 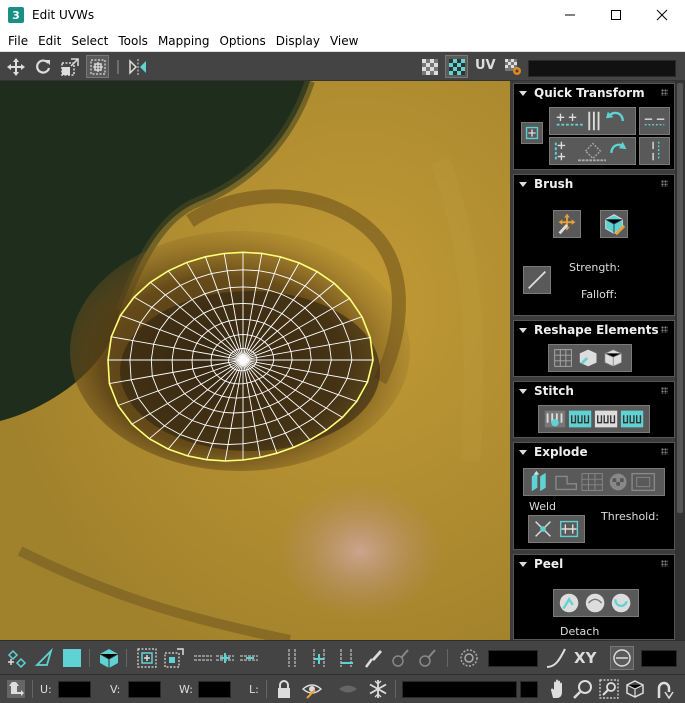 What do you see at coordinates (233, 658) in the screenshot?
I see `loop-ring-buttons` at bounding box center [233, 658].